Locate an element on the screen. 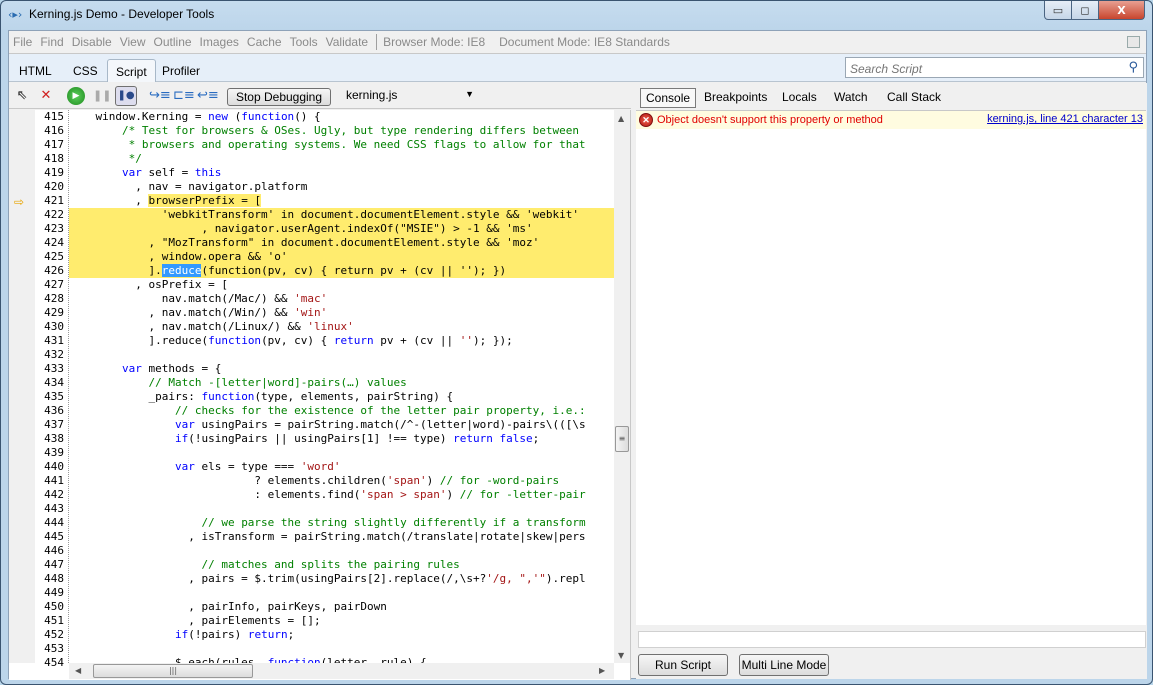  multi-line-mode-button: Multi Line Mode is located at coordinates (784, 665).